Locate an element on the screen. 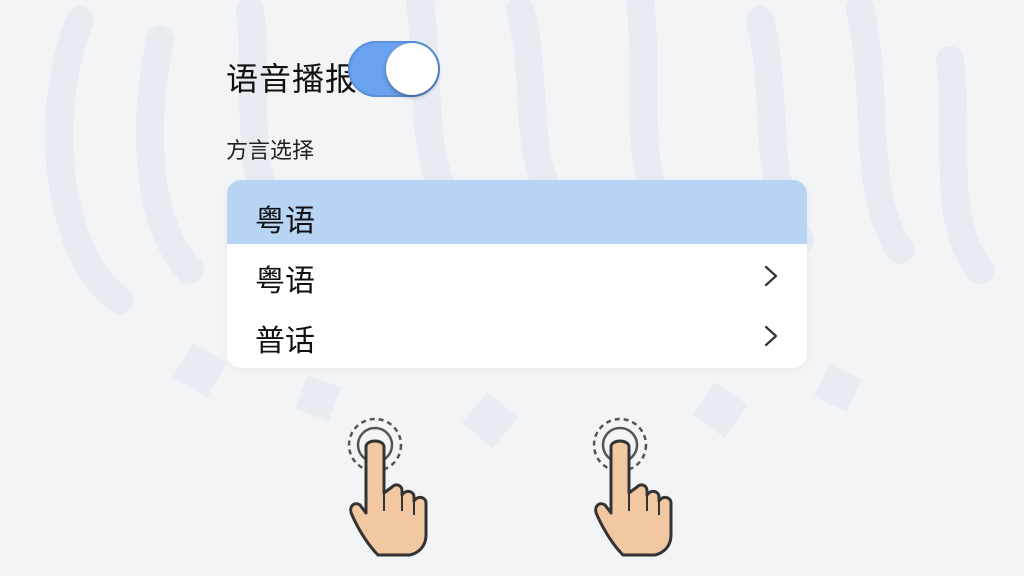 This screenshot has width=1024, height=576. voice-broadcast-toggle is located at coordinates (394, 69).